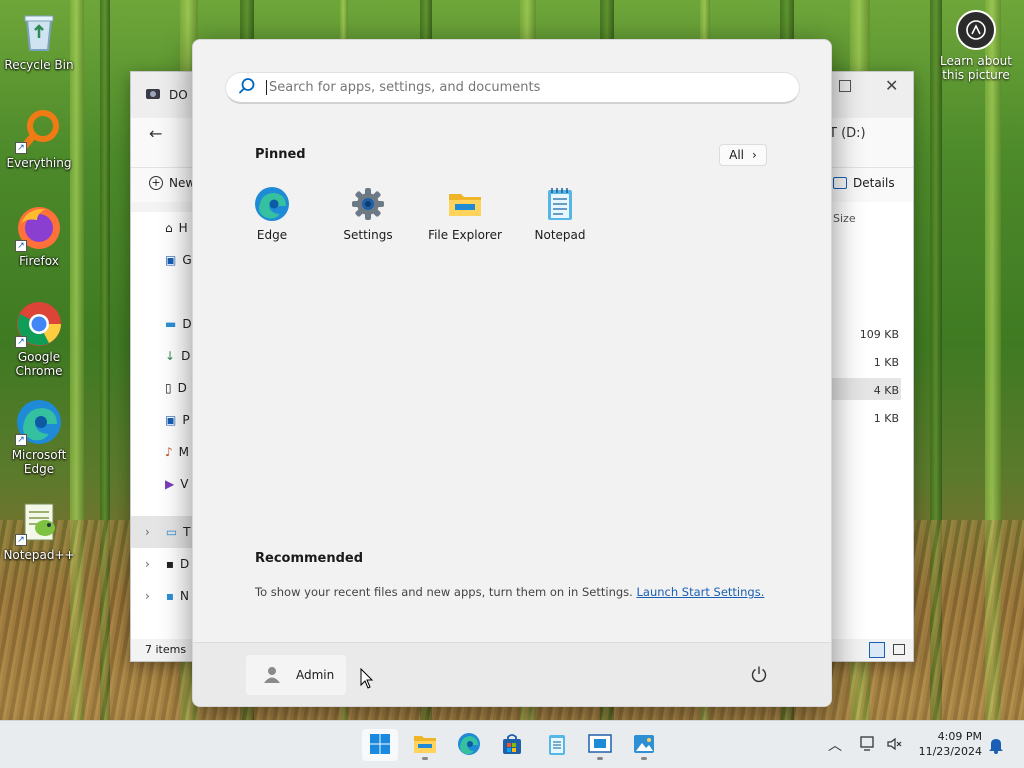 The width and height of the screenshot is (1024, 768). I want to click on power-button, so click(759, 675).